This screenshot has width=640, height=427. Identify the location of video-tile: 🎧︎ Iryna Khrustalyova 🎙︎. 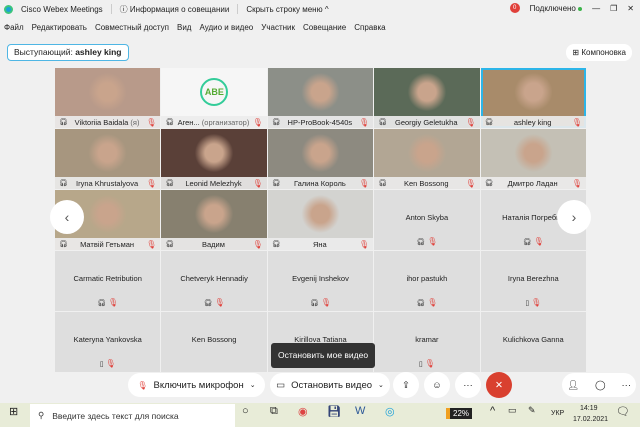
(108, 159).